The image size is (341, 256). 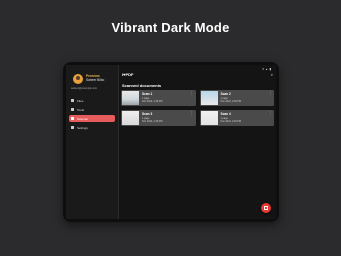 What do you see at coordinates (82, 127) in the screenshot?
I see `sidebar-item-label: Settings` at bounding box center [82, 127].